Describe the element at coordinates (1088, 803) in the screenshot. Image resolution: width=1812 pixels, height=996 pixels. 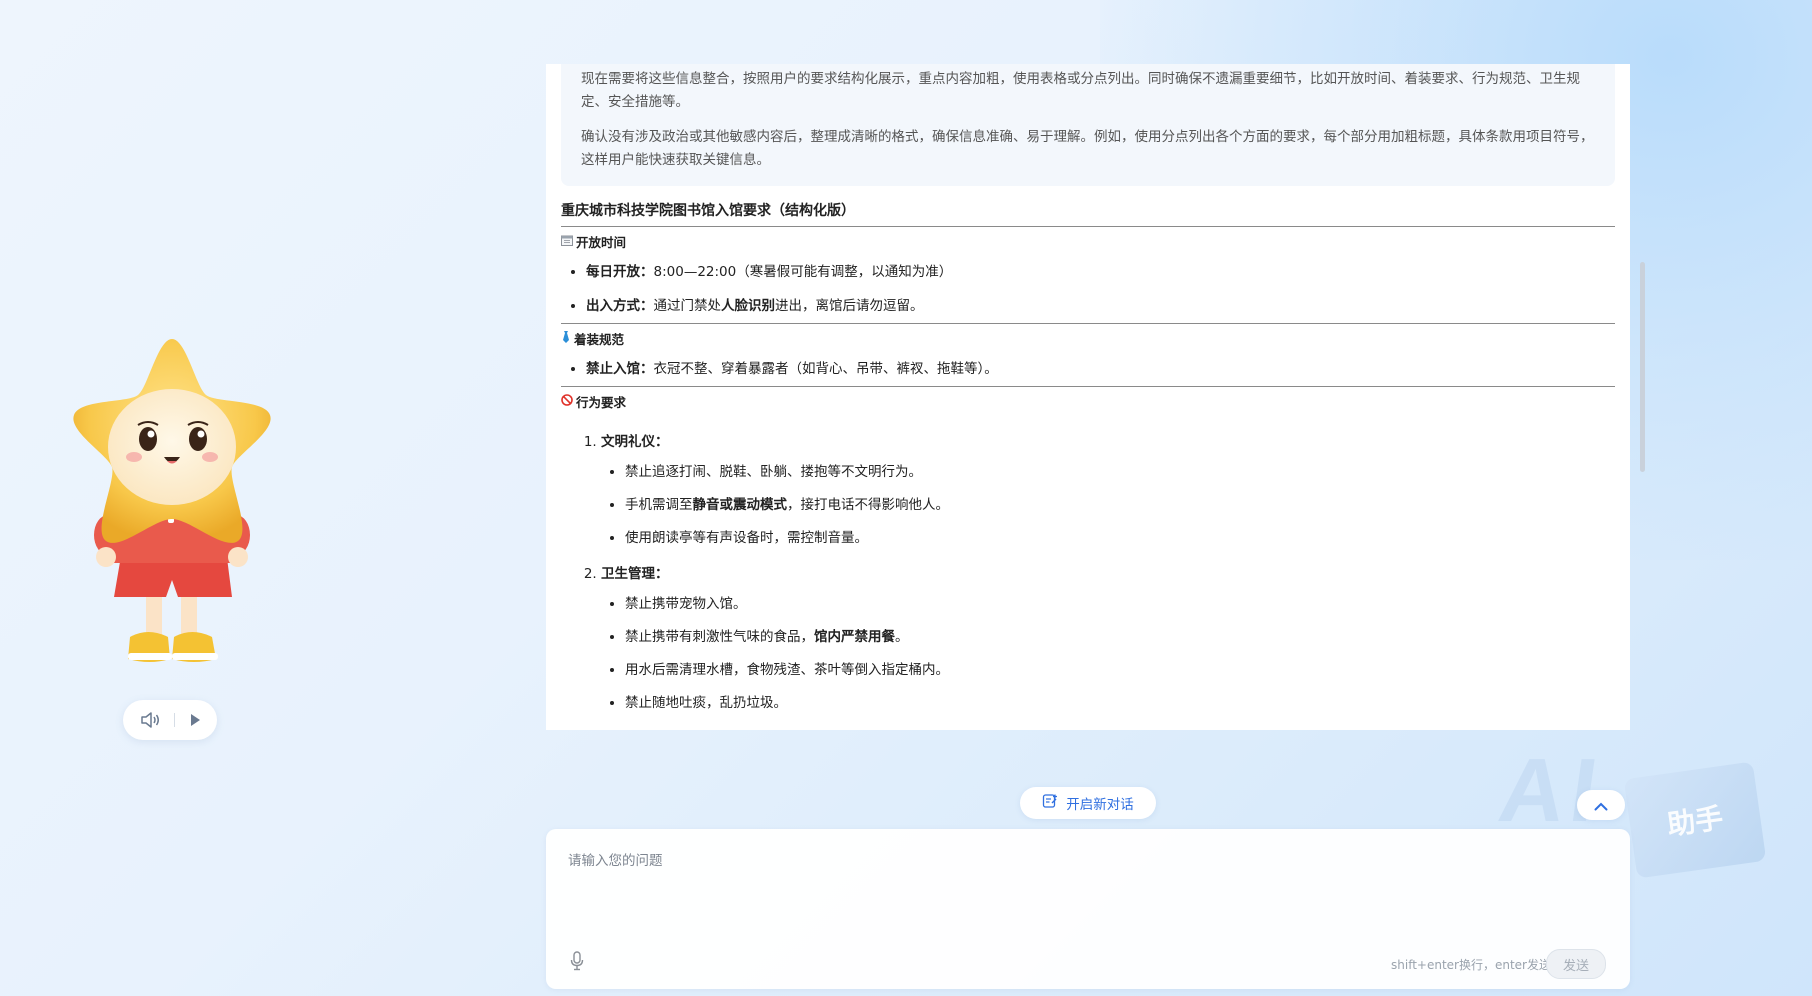
I see `new-chat-button: 开启新对话` at that location.